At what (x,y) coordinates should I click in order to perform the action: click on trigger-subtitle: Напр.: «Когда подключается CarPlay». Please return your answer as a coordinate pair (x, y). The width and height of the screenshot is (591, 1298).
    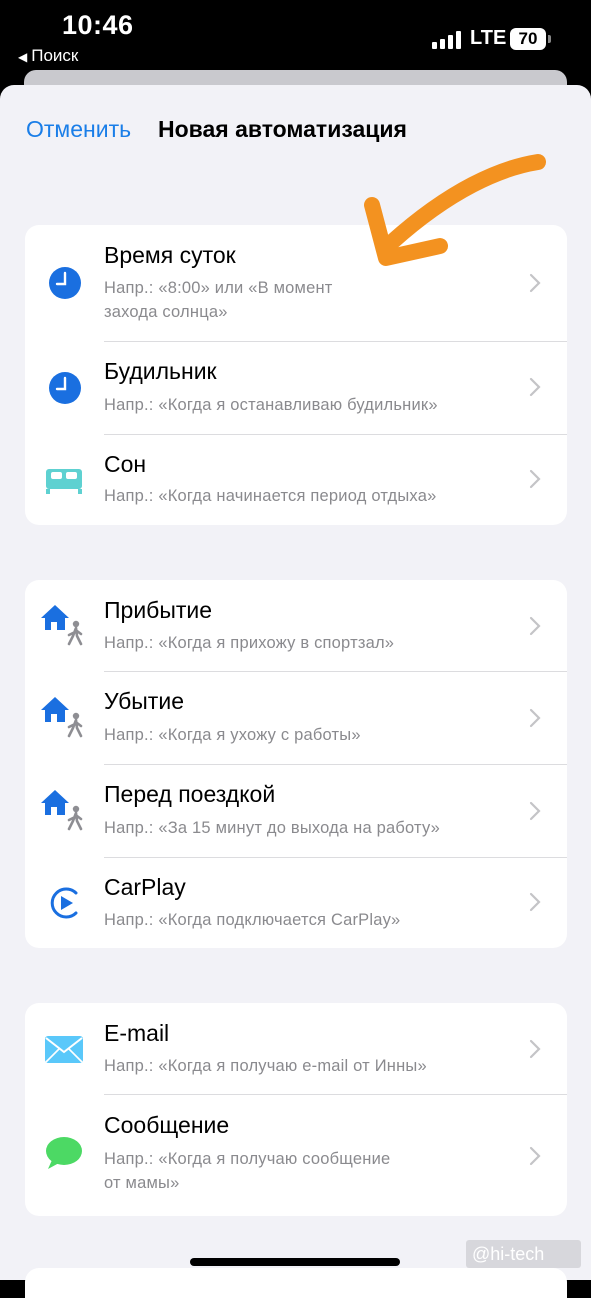
    Looking at the image, I should click on (252, 920).